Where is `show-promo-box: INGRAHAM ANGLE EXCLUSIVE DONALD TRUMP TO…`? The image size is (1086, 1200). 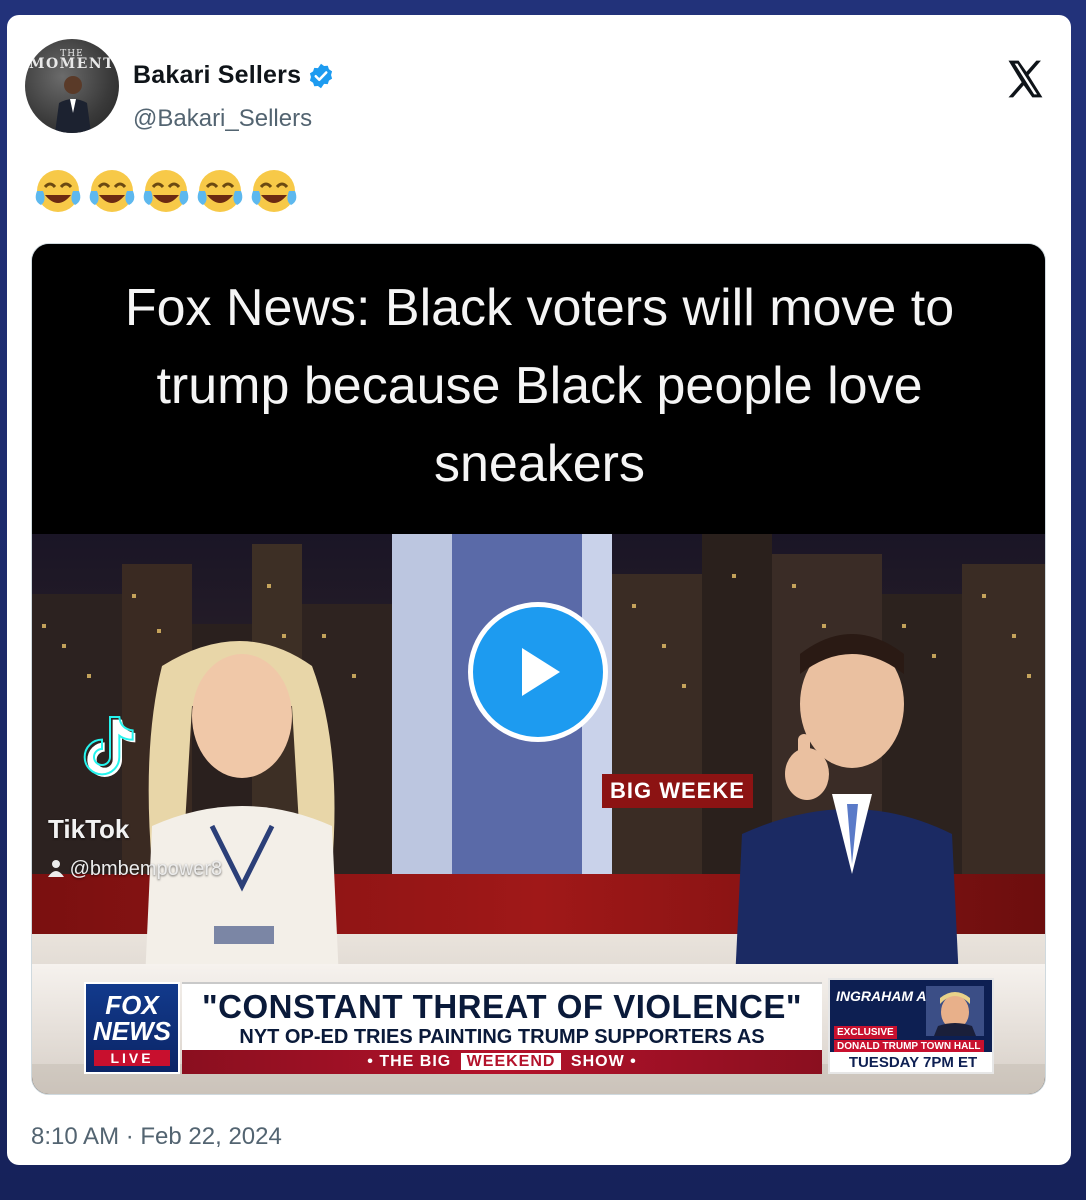
show-promo-box: INGRAHAM ANGLE EXCLUSIVE DONALD TRUMP TO… is located at coordinates (911, 1026).